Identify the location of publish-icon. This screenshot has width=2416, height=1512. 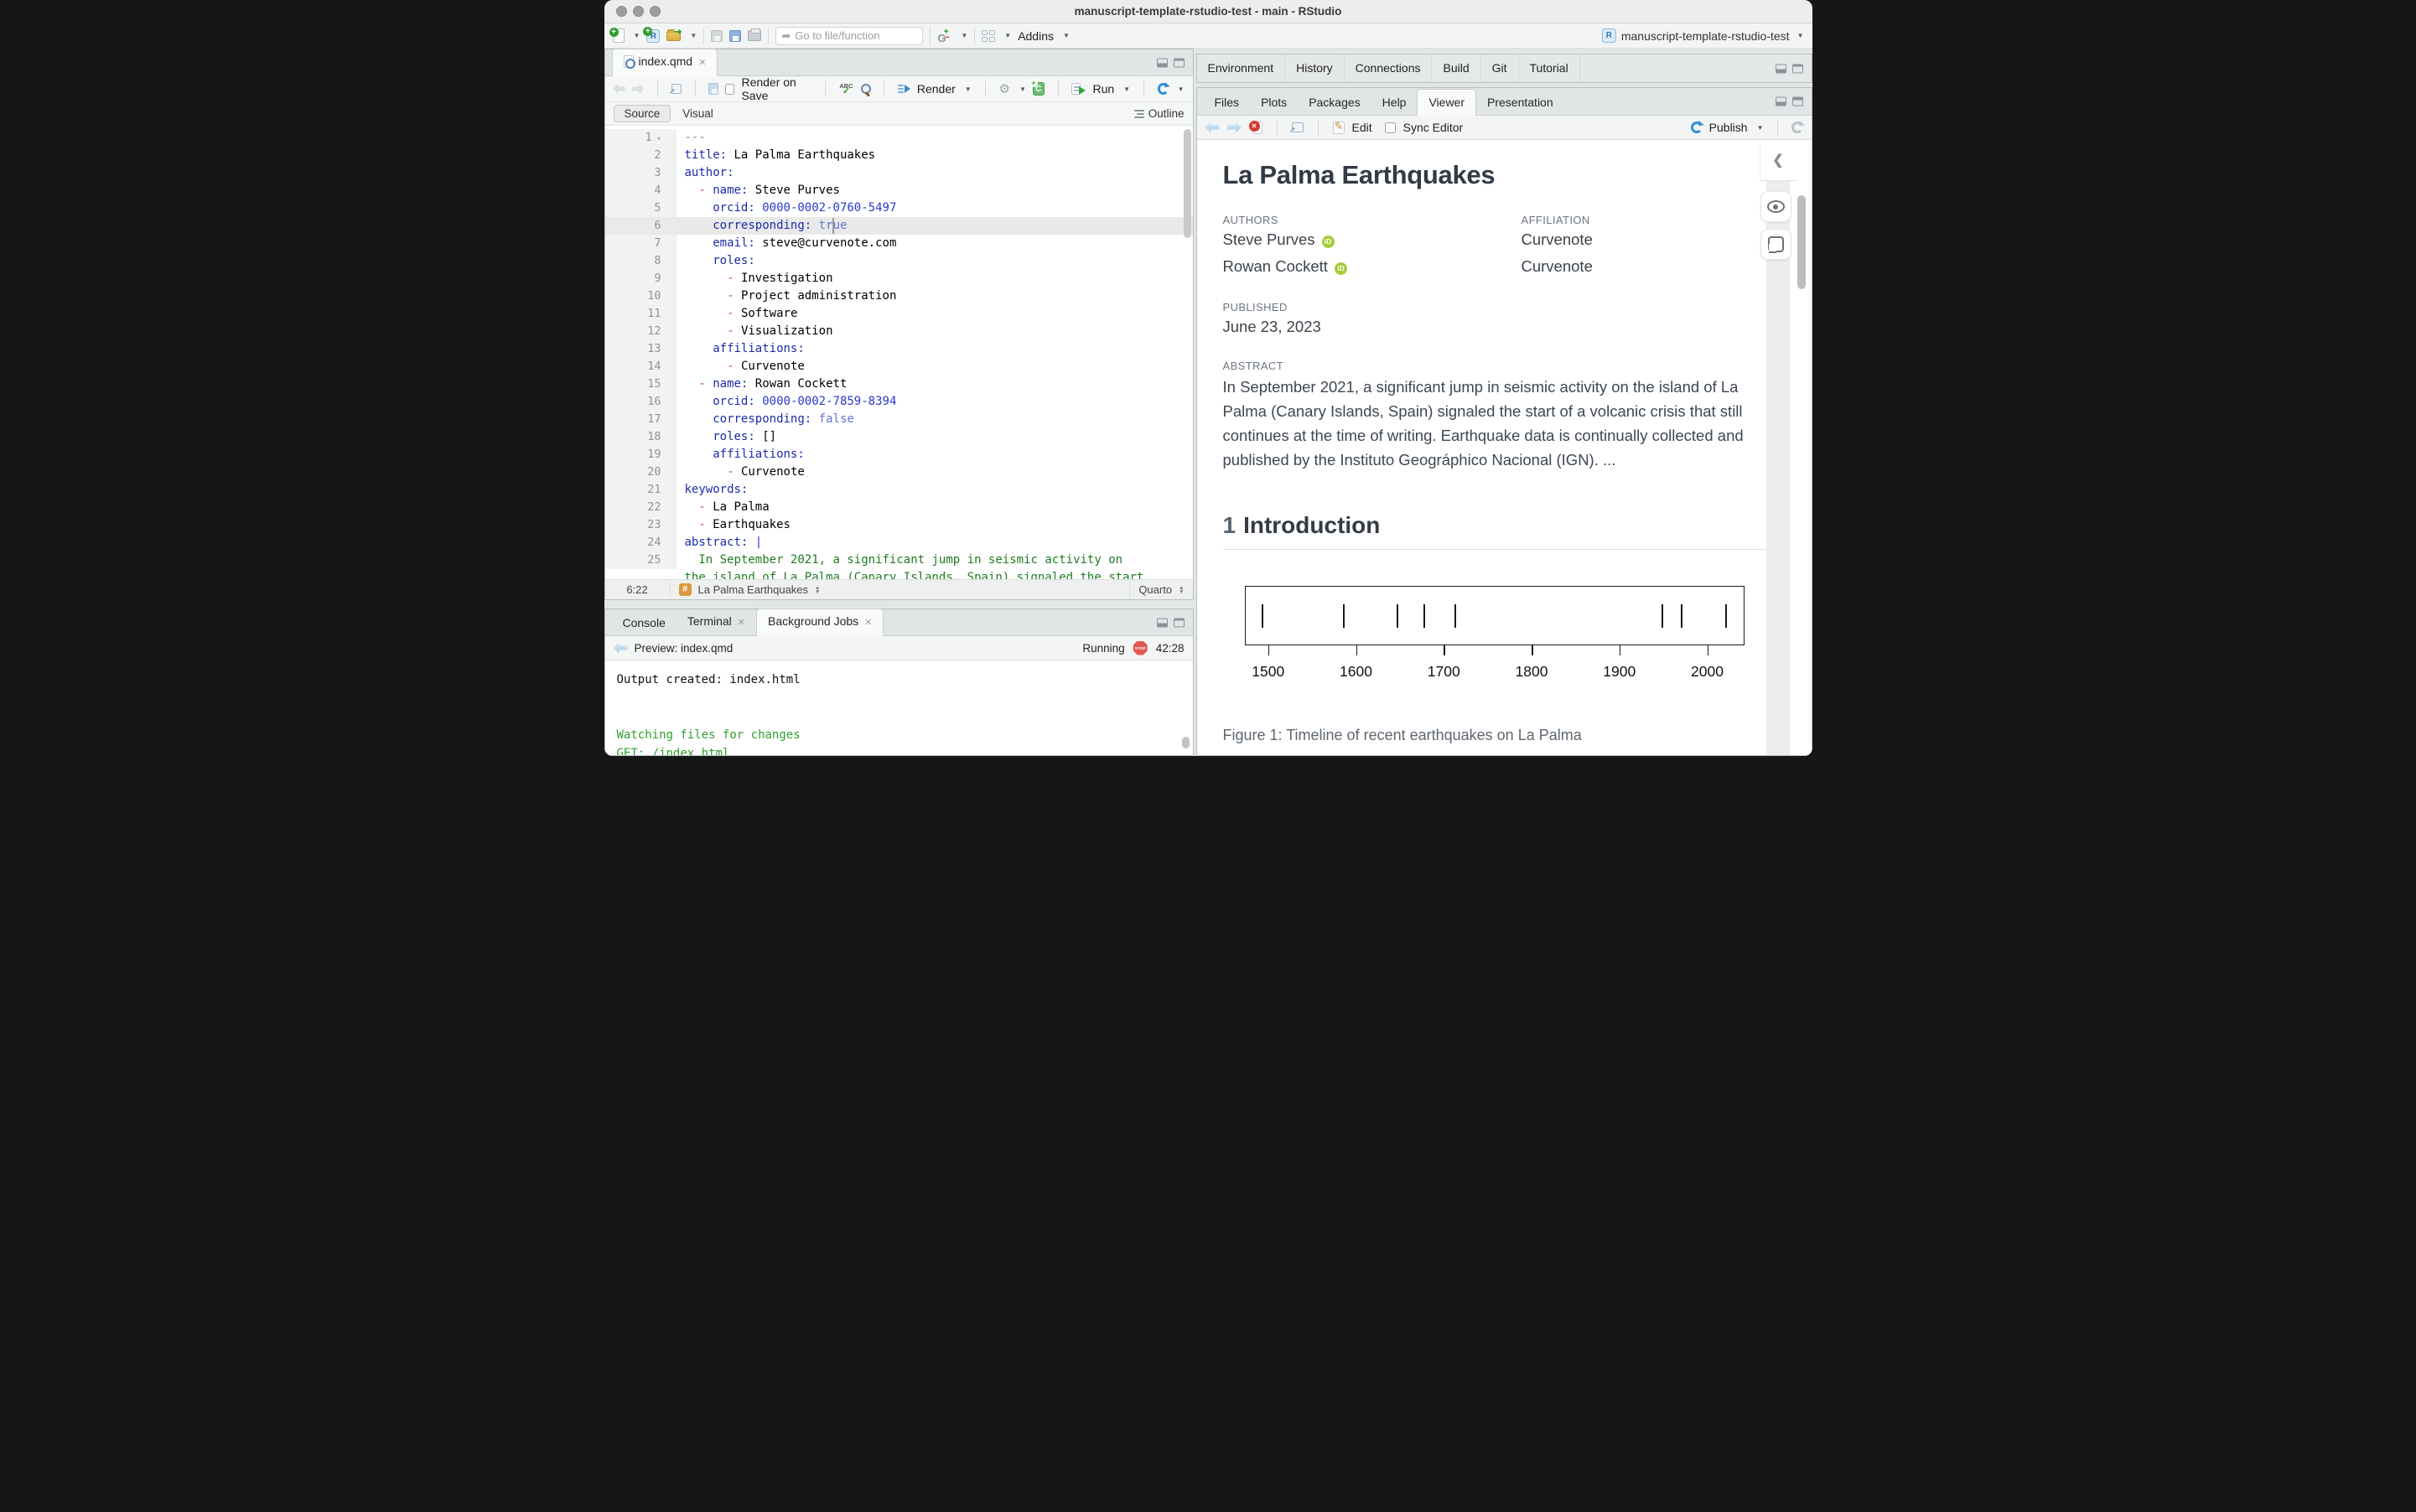
(1697, 127).